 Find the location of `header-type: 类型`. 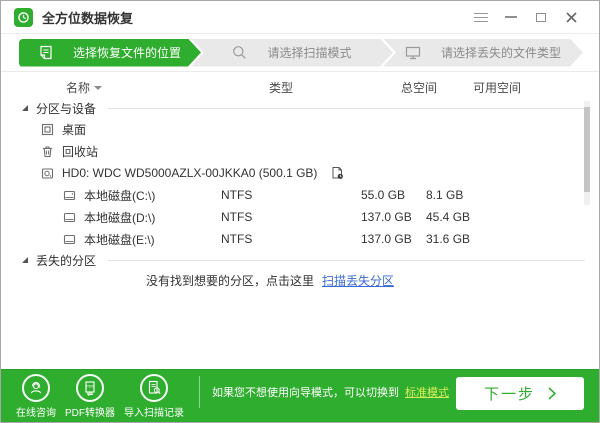

header-type: 类型 is located at coordinates (281, 87).